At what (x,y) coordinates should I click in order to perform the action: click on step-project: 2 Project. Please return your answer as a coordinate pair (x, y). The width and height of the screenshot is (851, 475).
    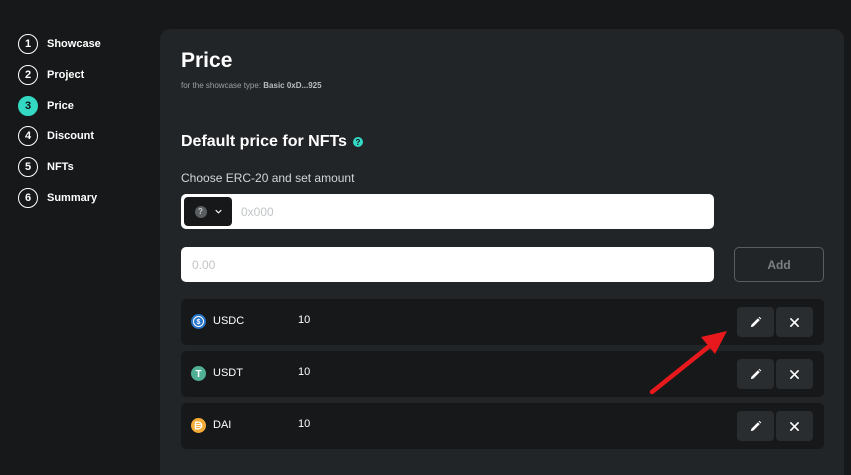
    Looking at the image, I should click on (83, 74).